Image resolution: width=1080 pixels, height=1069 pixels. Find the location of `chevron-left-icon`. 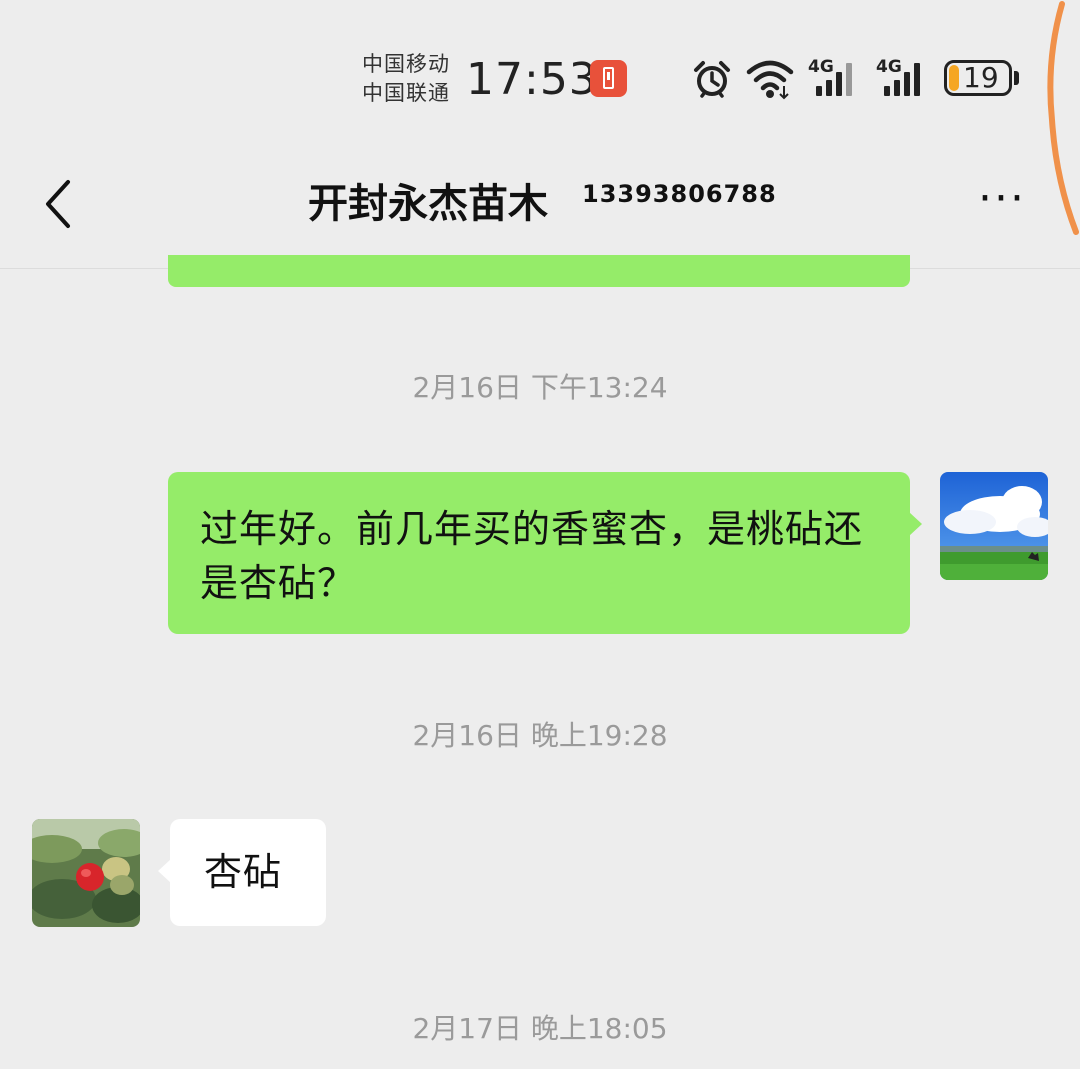

chevron-left-icon is located at coordinates (58, 204).